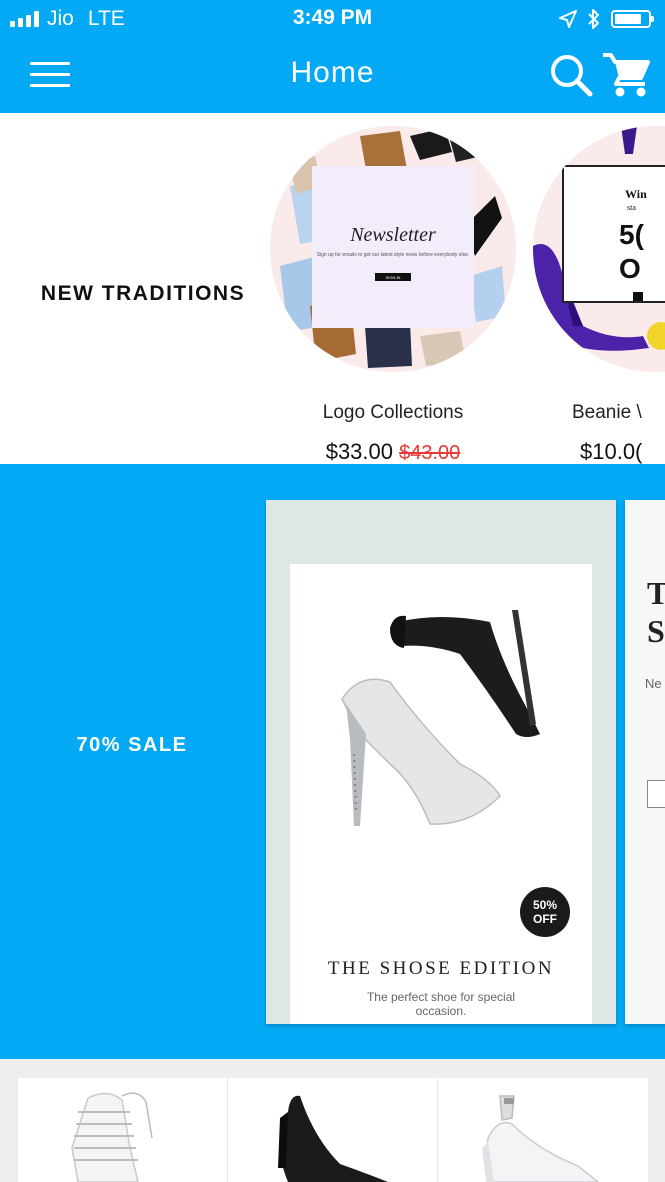  I want to click on current-price: $33.00, so click(359, 451).